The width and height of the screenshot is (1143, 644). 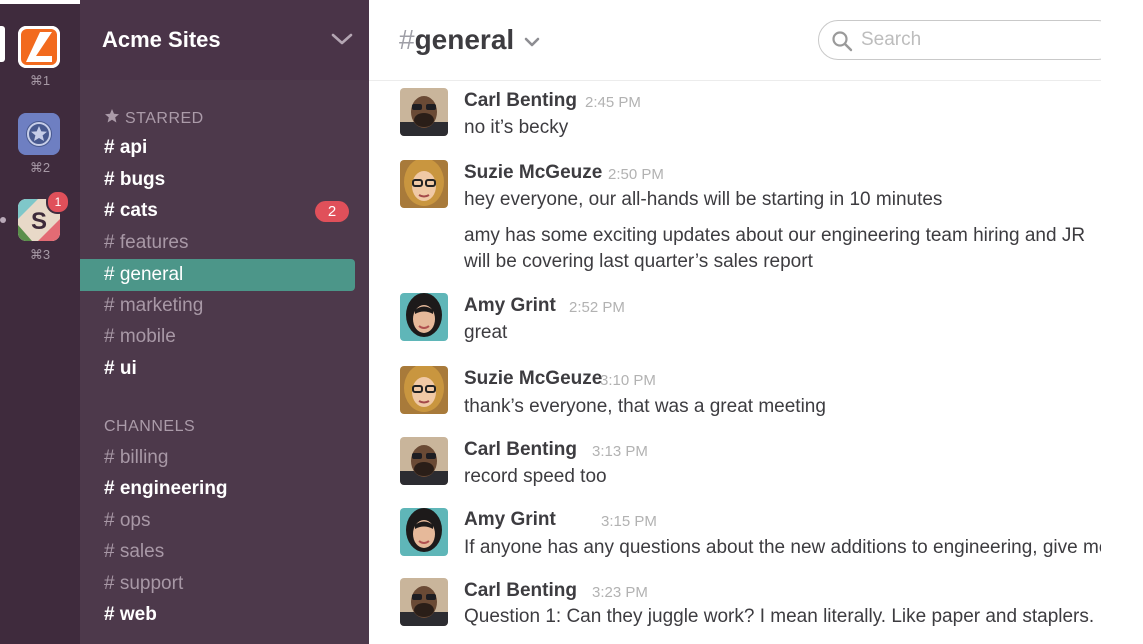 I want to click on team-shortcut-3: ⌘3, so click(x=40, y=254).